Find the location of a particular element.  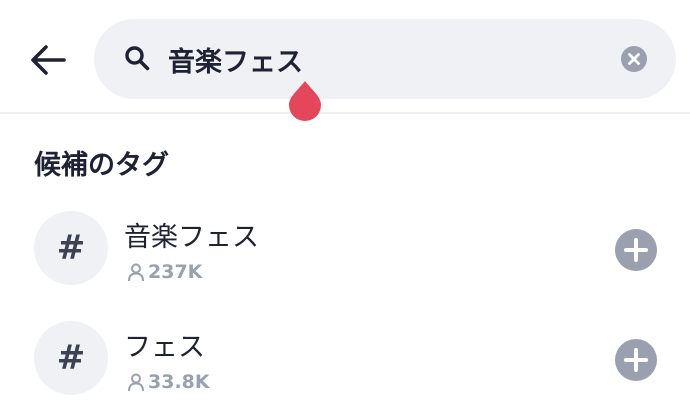

tag-meta: 237K is located at coordinates (164, 272).